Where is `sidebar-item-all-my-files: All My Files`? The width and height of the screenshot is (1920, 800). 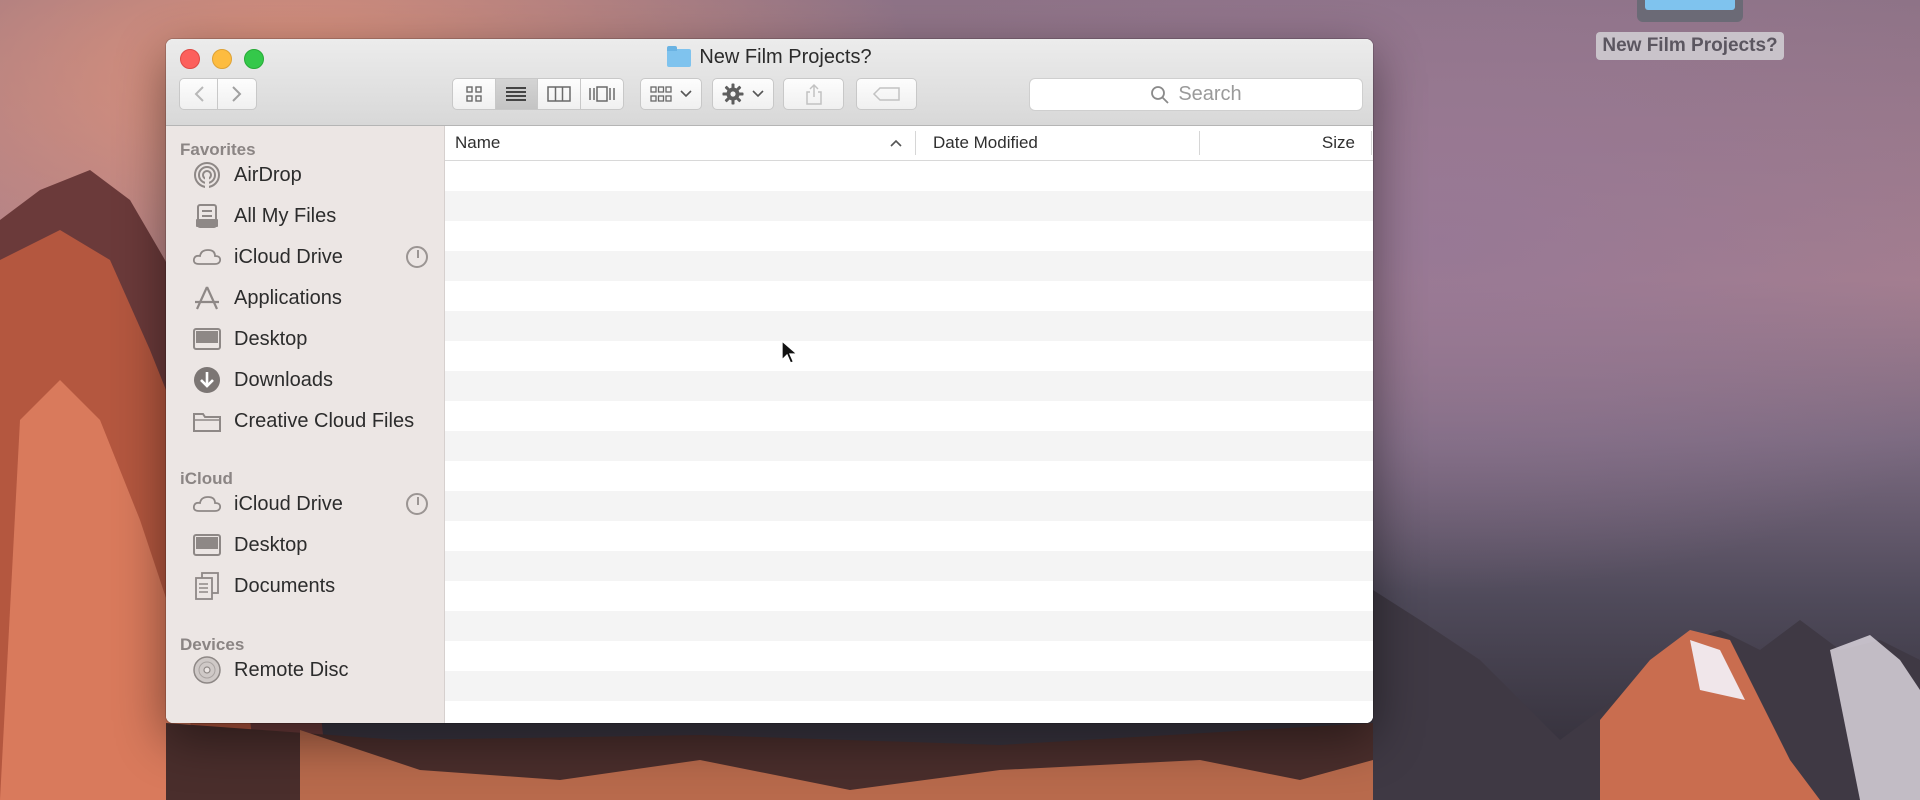 sidebar-item-all-my-files: All My Files is located at coordinates (310, 216).